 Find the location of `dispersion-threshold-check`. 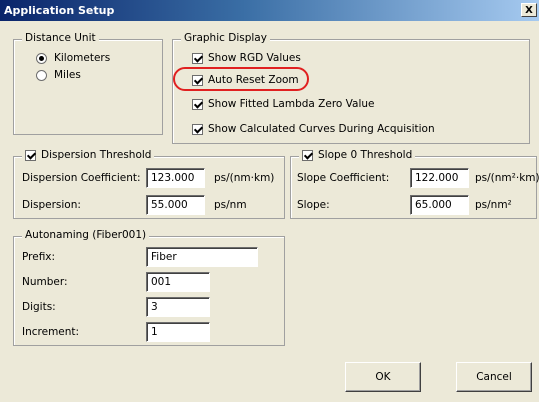

dispersion-threshold-check is located at coordinates (30, 155).